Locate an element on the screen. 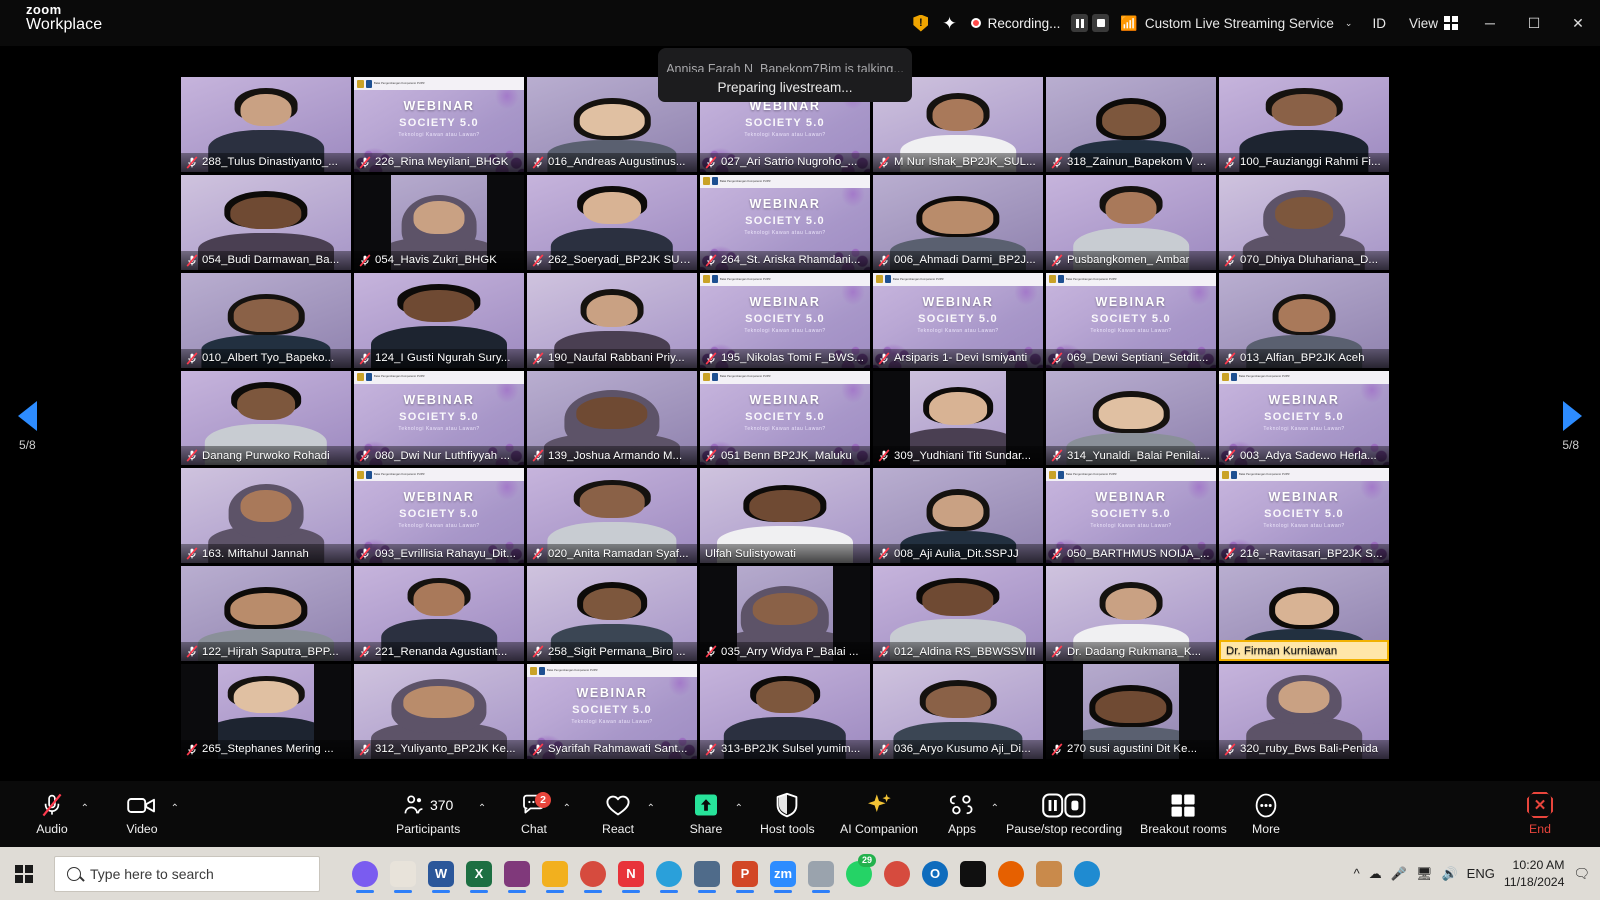 The image size is (1600, 900). powerpoint-icon: P is located at coordinates (745, 874).